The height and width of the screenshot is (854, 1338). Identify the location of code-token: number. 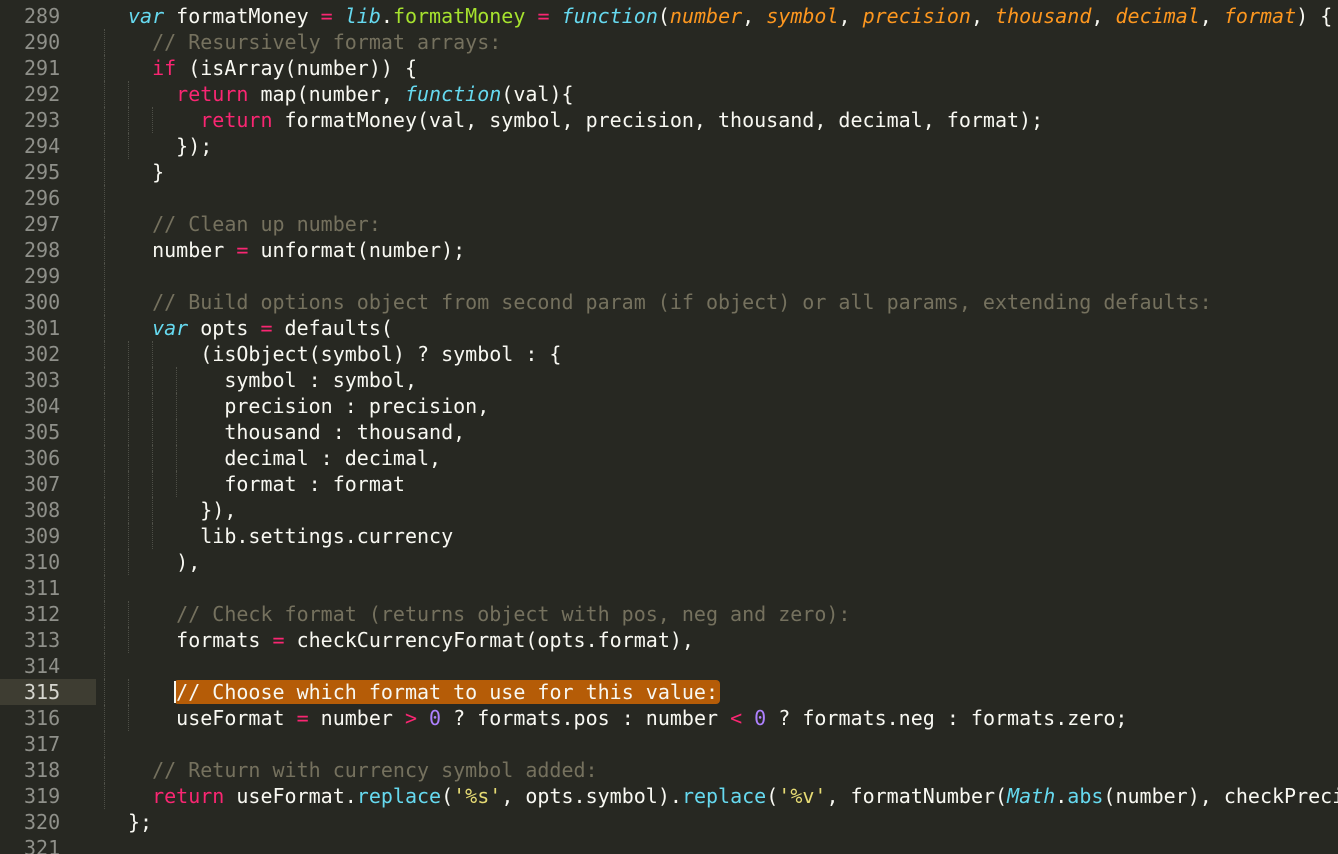
(182, 250).